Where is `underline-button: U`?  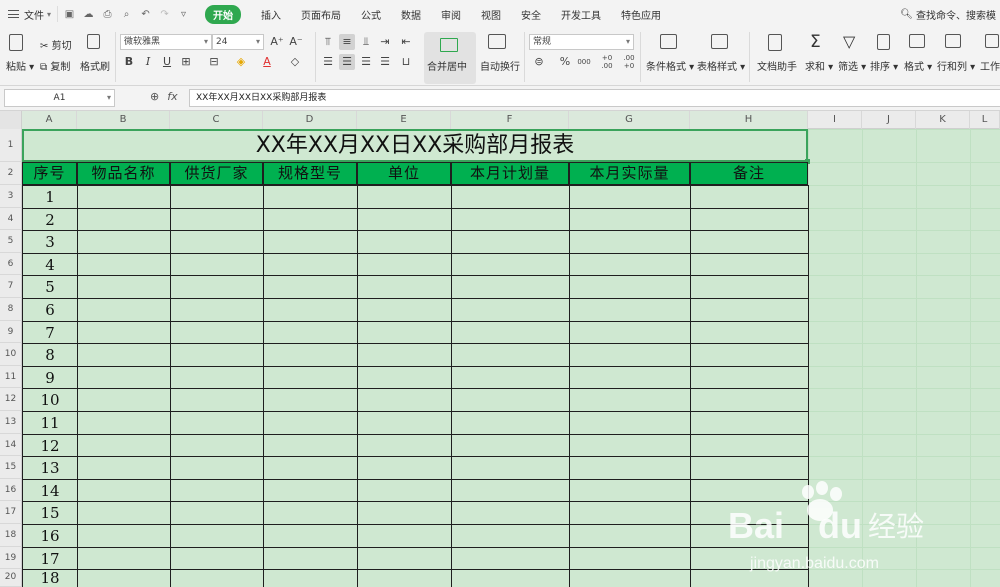 underline-button: U is located at coordinates (167, 62).